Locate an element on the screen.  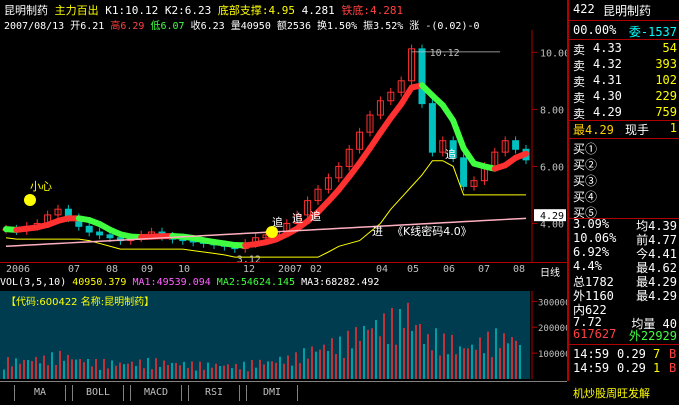
quote-name: 昆明制药 is located at coordinates (627, 10).